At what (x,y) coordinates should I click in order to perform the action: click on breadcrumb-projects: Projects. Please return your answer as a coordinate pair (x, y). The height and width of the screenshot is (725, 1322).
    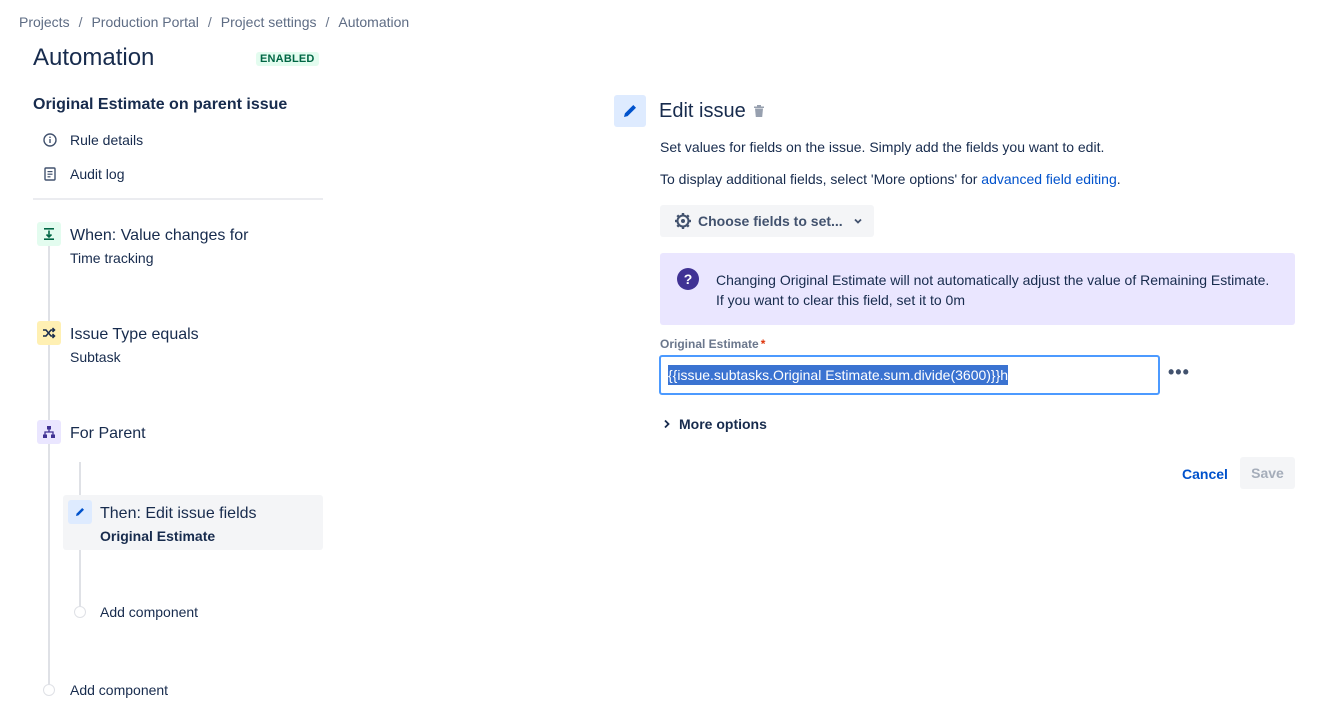
    Looking at the image, I should click on (44, 22).